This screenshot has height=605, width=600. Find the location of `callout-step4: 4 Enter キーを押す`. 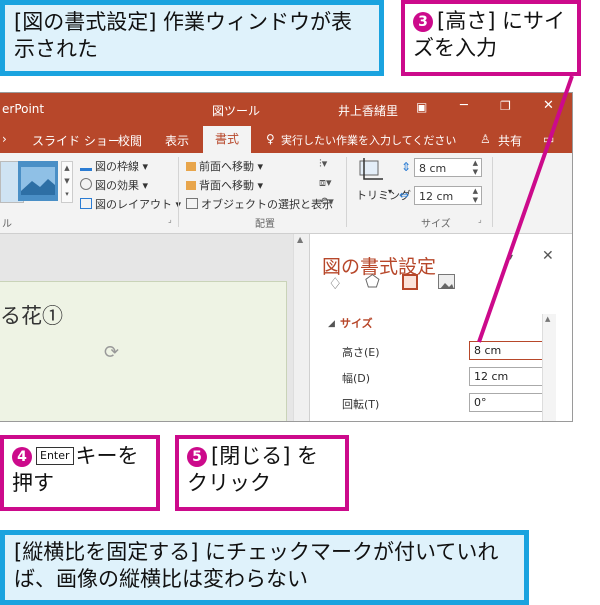

callout-step4: 4 Enter キーを押す is located at coordinates (80, 473).